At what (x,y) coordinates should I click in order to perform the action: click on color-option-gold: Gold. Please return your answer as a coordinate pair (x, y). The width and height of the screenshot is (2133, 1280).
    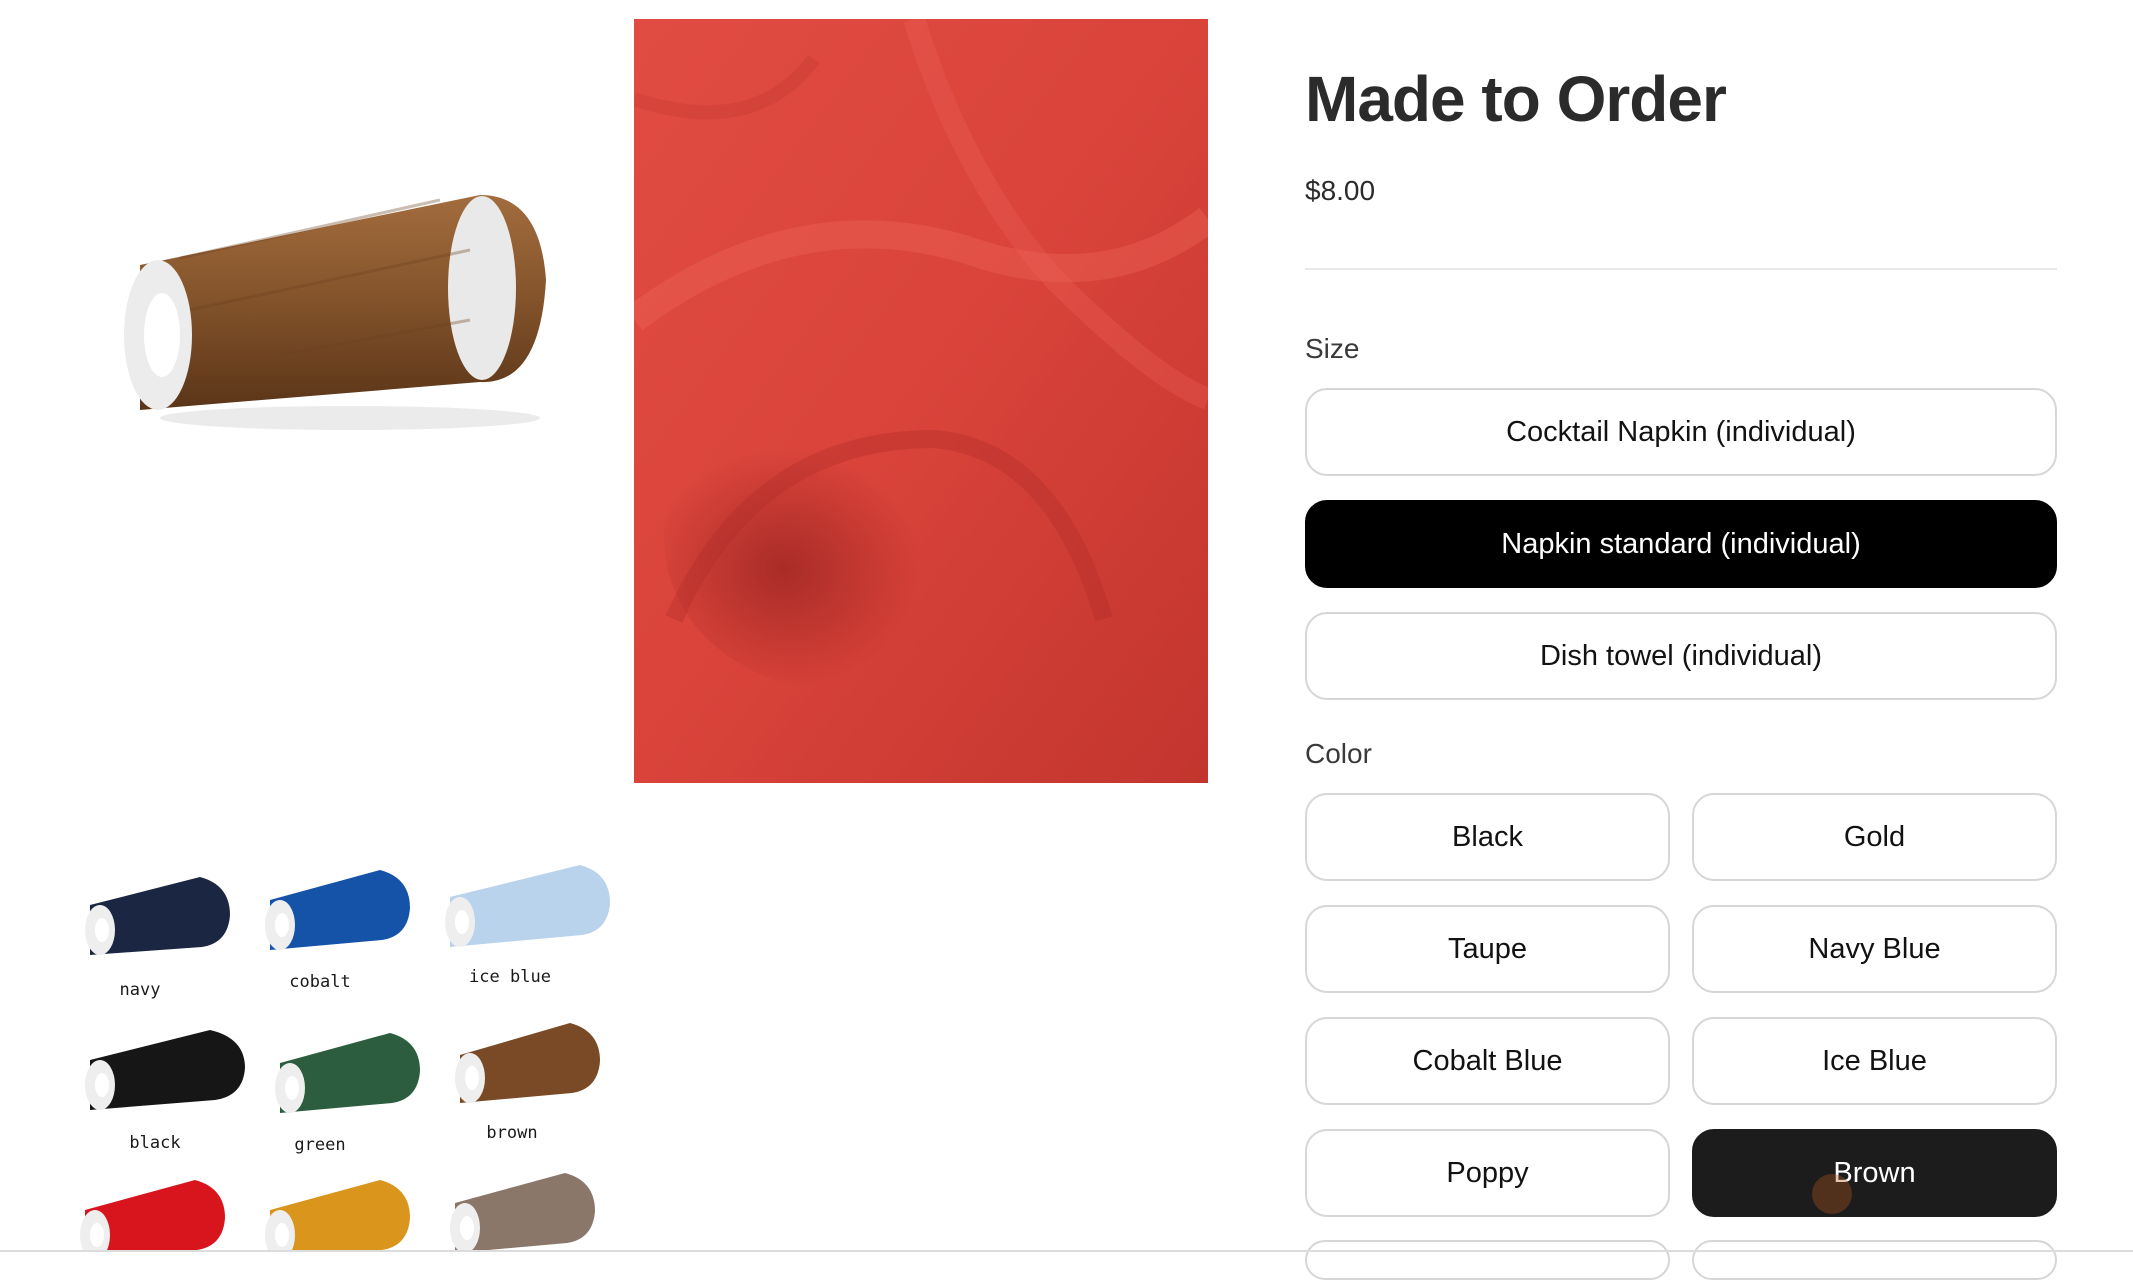
    Looking at the image, I should click on (1874, 837).